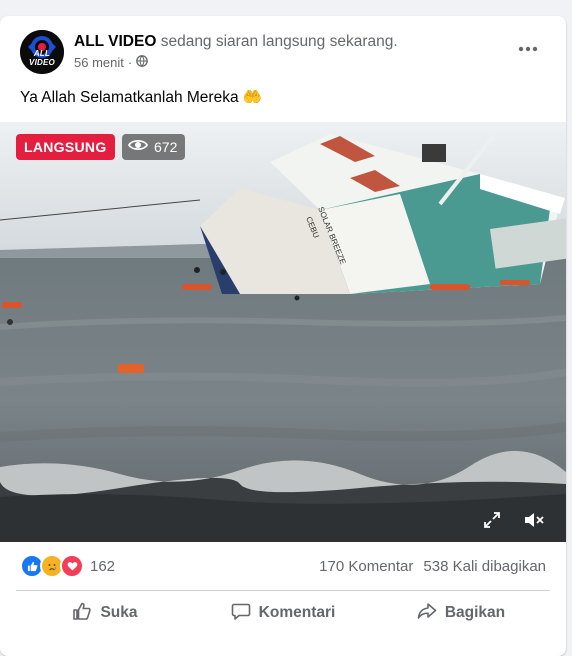 The width and height of the screenshot is (572, 656). Describe the element at coordinates (103, 566) in the screenshot. I see `reaction-count: 162` at that location.